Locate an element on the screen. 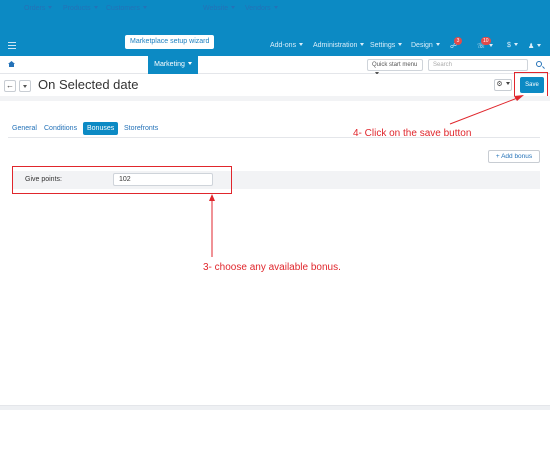 The width and height of the screenshot is (550, 450). annotation-step3: 3- choose any available bonus. is located at coordinates (272, 267).